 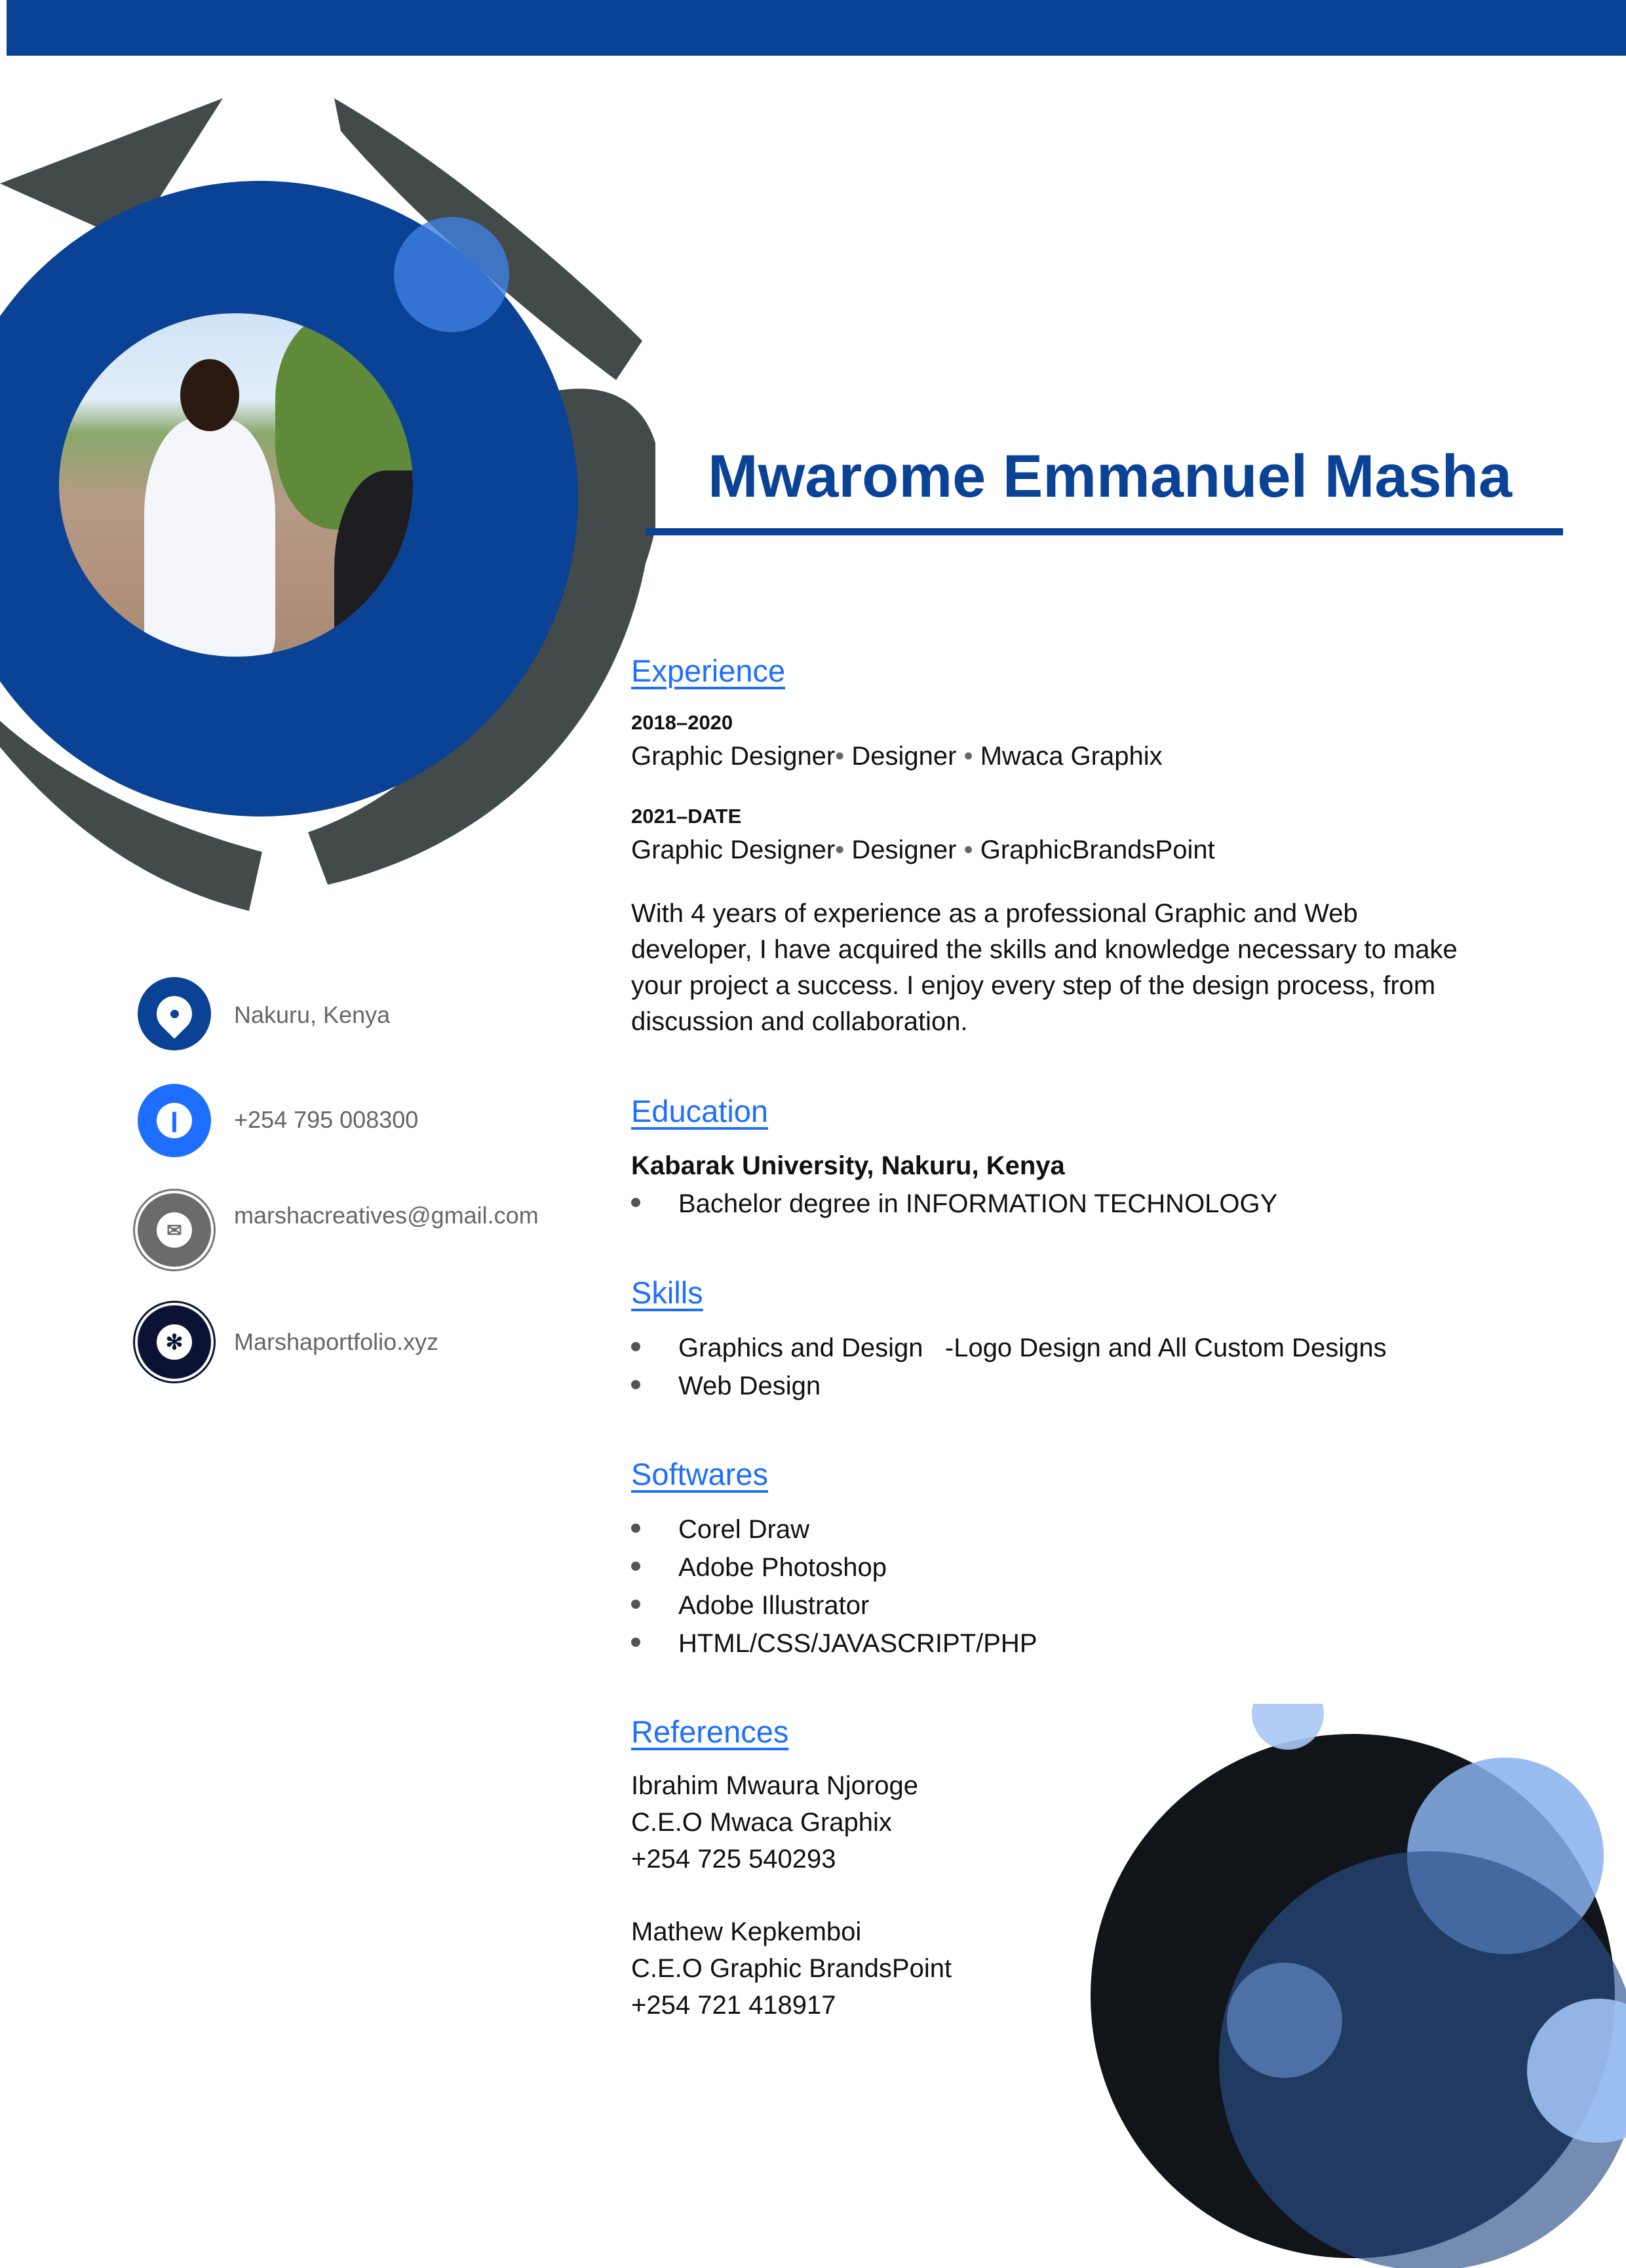 What do you see at coordinates (1071, 756) in the screenshot?
I see `job-company: Mwaca Graphix` at bounding box center [1071, 756].